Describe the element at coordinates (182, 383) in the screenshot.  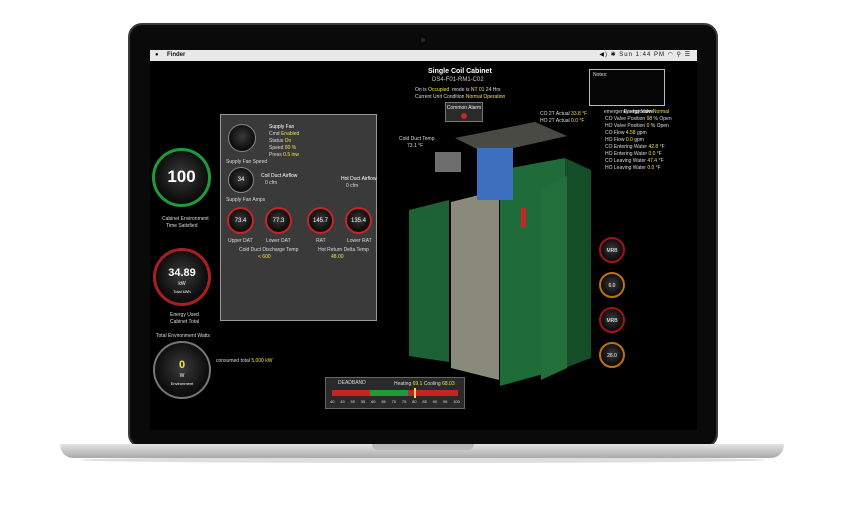
I see `env-watts-inner-label: Environment` at that location.